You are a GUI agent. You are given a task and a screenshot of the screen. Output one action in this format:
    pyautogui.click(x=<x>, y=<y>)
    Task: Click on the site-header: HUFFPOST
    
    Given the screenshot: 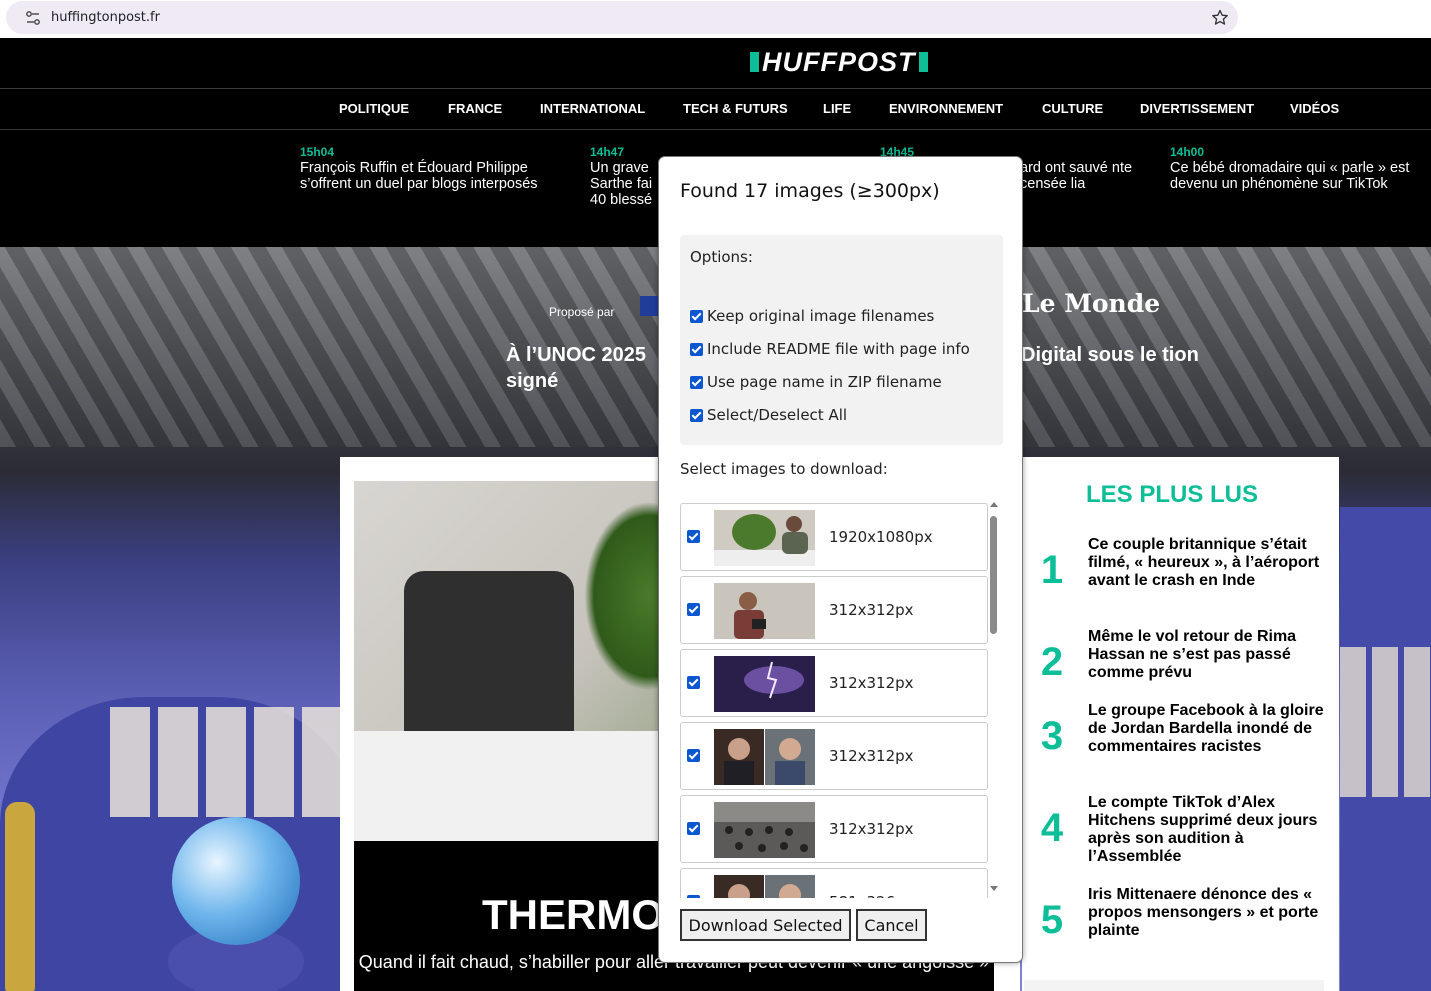 What is the action you would take?
    pyautogui.click(x=715, y=63)
    